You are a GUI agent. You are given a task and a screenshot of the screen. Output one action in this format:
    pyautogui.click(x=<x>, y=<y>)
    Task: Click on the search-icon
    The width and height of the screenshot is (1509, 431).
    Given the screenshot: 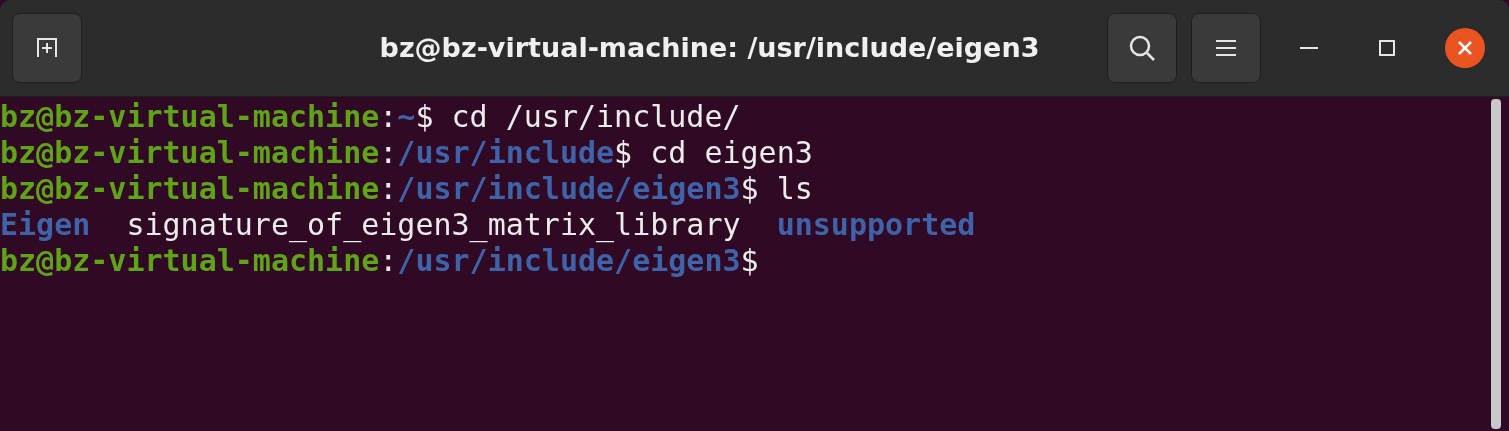 What is the action you would take?
    pyautogui.click(x=1142, y=48)
    